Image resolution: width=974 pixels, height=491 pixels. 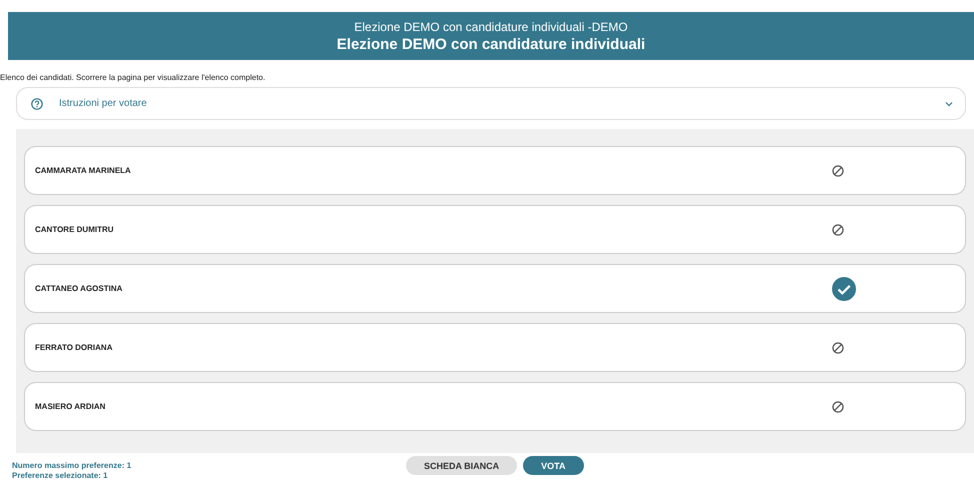 What do you see at coordinates (491, 44) in the screenshot?
I see `election-title: Elezione DEMO con candidature individuali` at bounding box center [491, 44].